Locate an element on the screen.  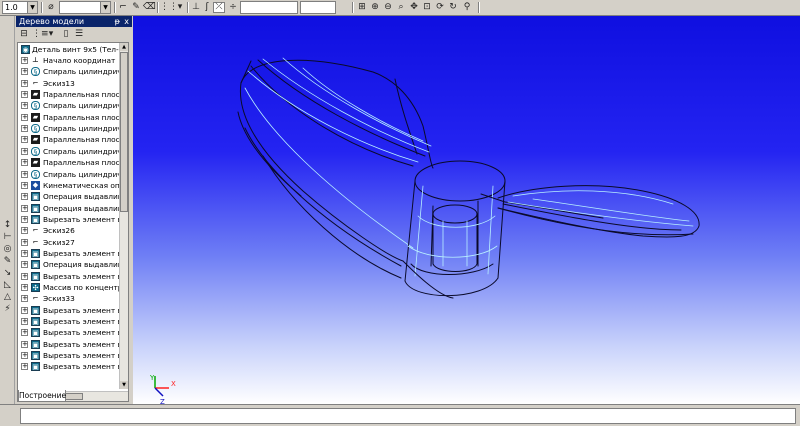
tree-item: + ⌐ Эскиз33 is located at coordinates (68, 298).